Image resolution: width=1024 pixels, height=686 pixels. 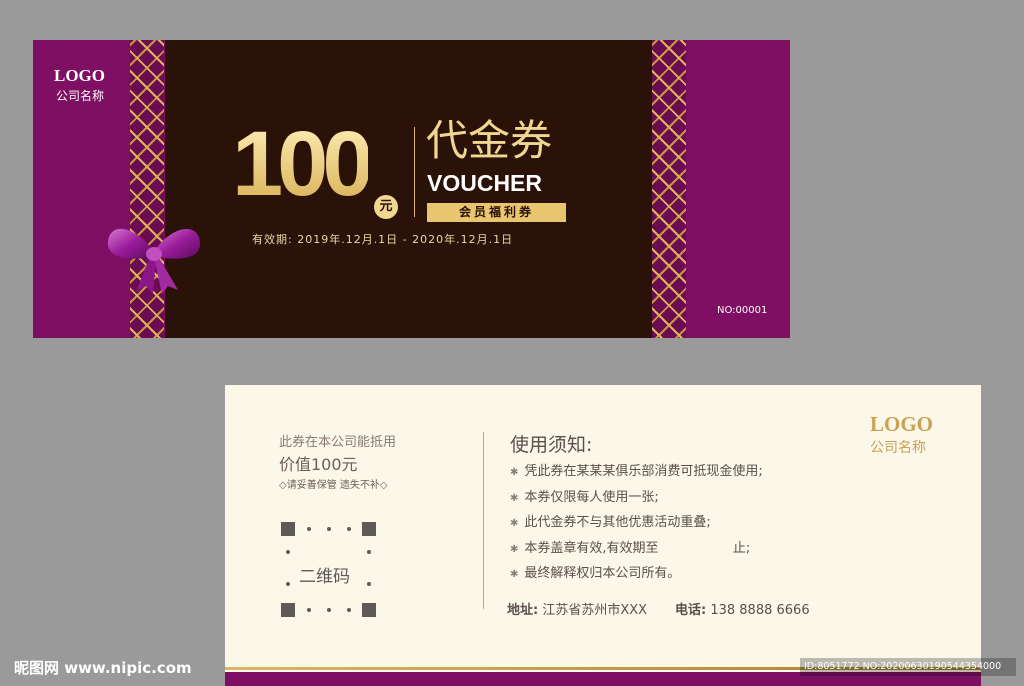 What do you see at coordinates (908, 667) in the screenshot?
I see `image-id-watermark: ID:8051772 NO:20200630190544354000` at bounding box center [908, 667].